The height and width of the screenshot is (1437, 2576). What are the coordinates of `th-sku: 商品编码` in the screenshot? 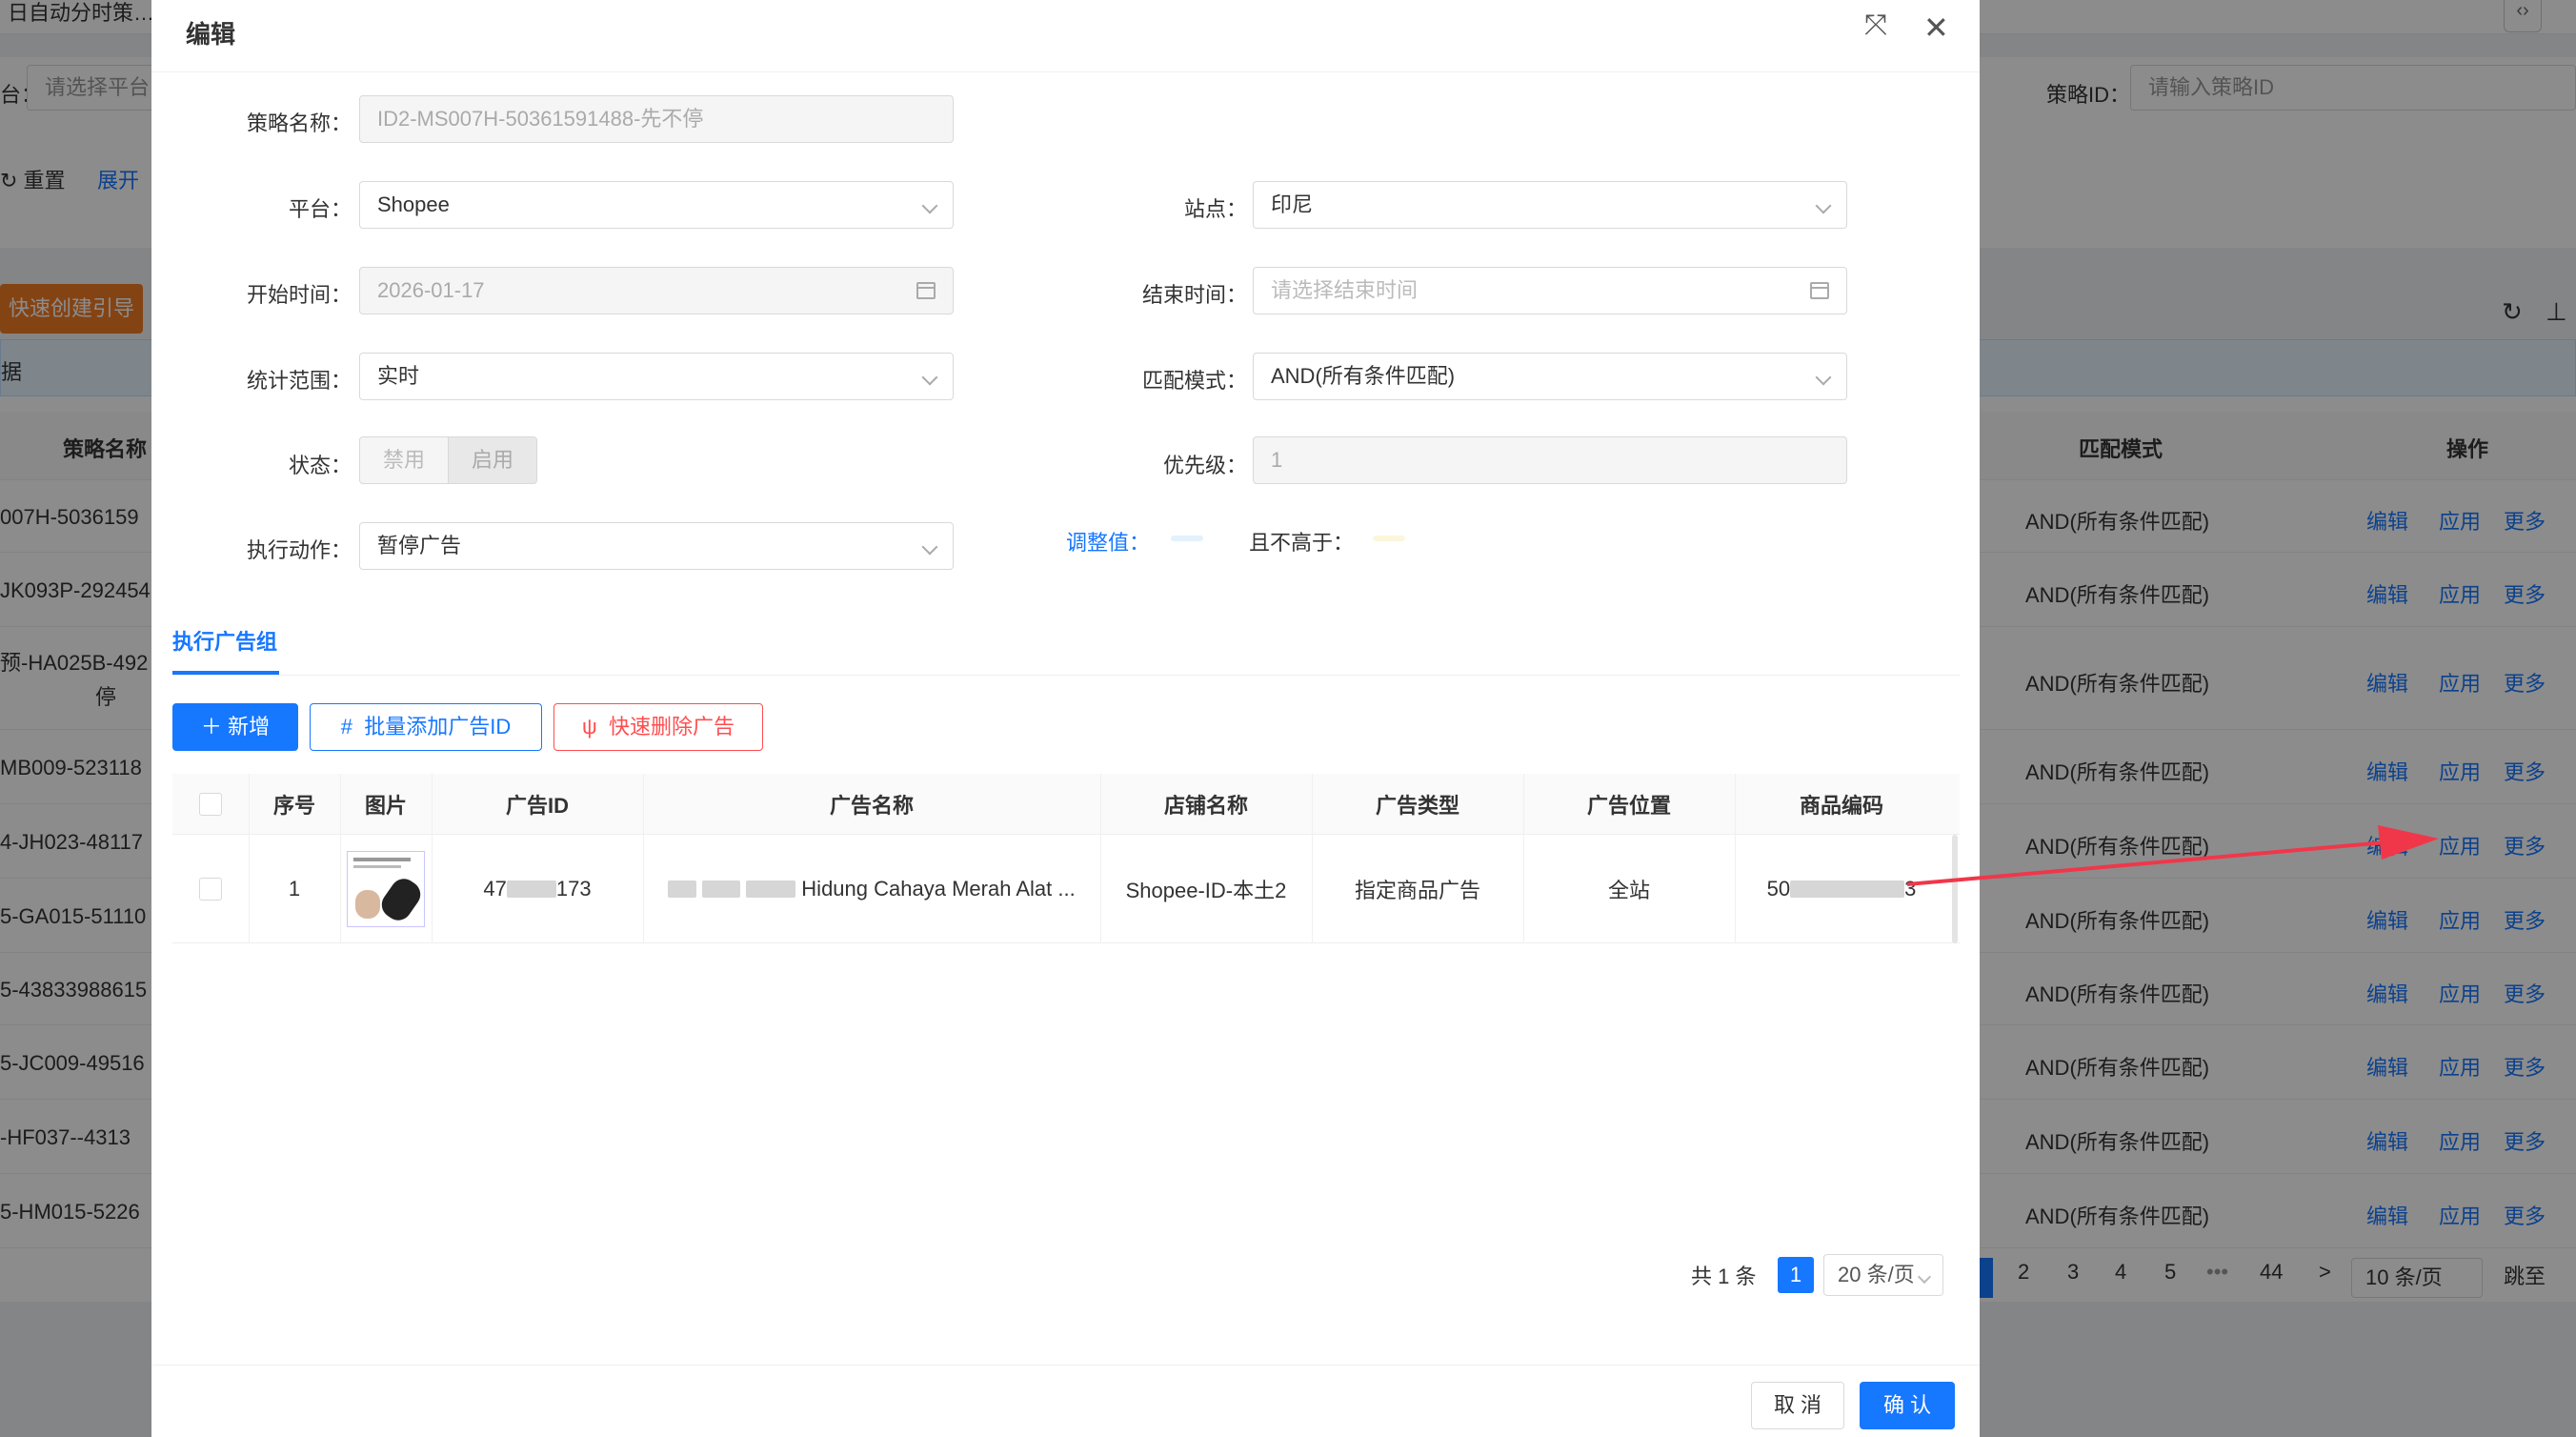 It's located at (1841, 805).